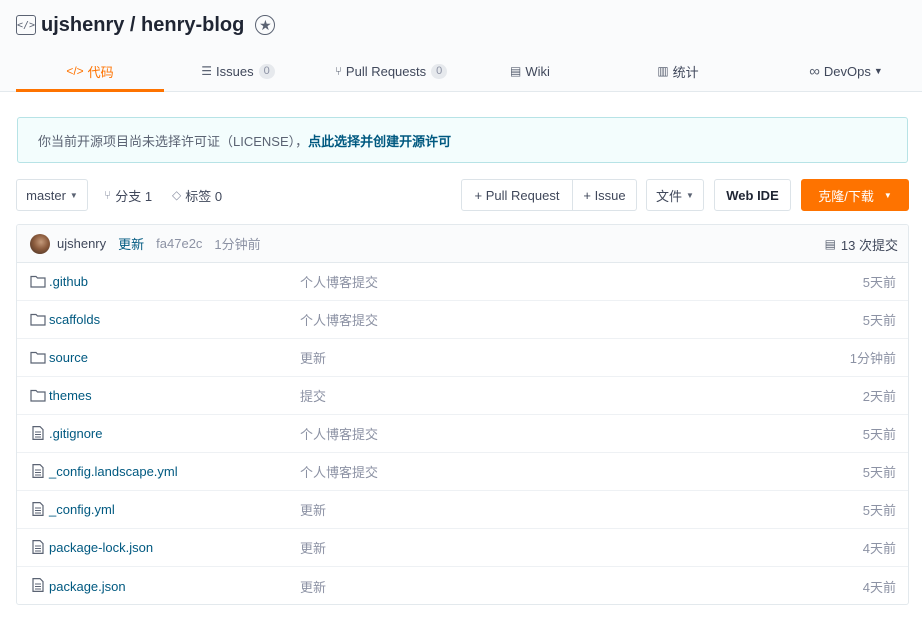  What do you see at coordinates (855, 195) in the screenshot?
I see `clone-download-button: 克隆/下载 ▼` at bounding box center [855, 195].